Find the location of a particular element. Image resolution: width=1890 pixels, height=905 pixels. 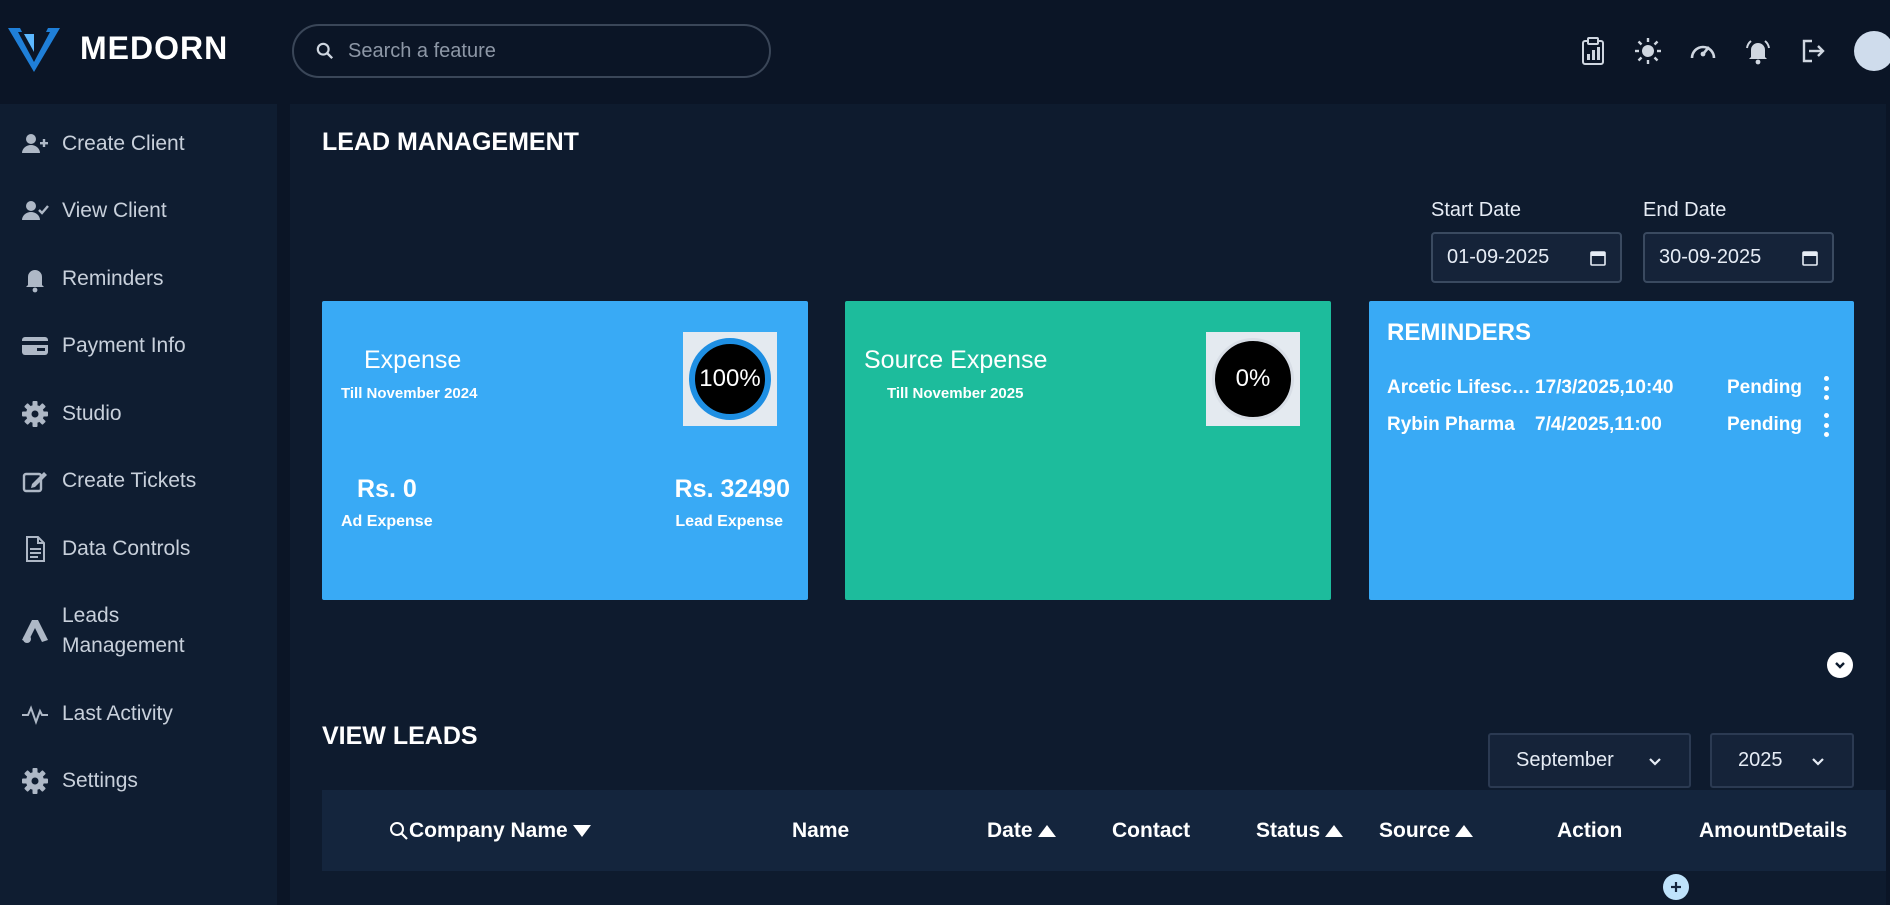

sidebar-item-label: Reminders is located at coordinates (113, 278).